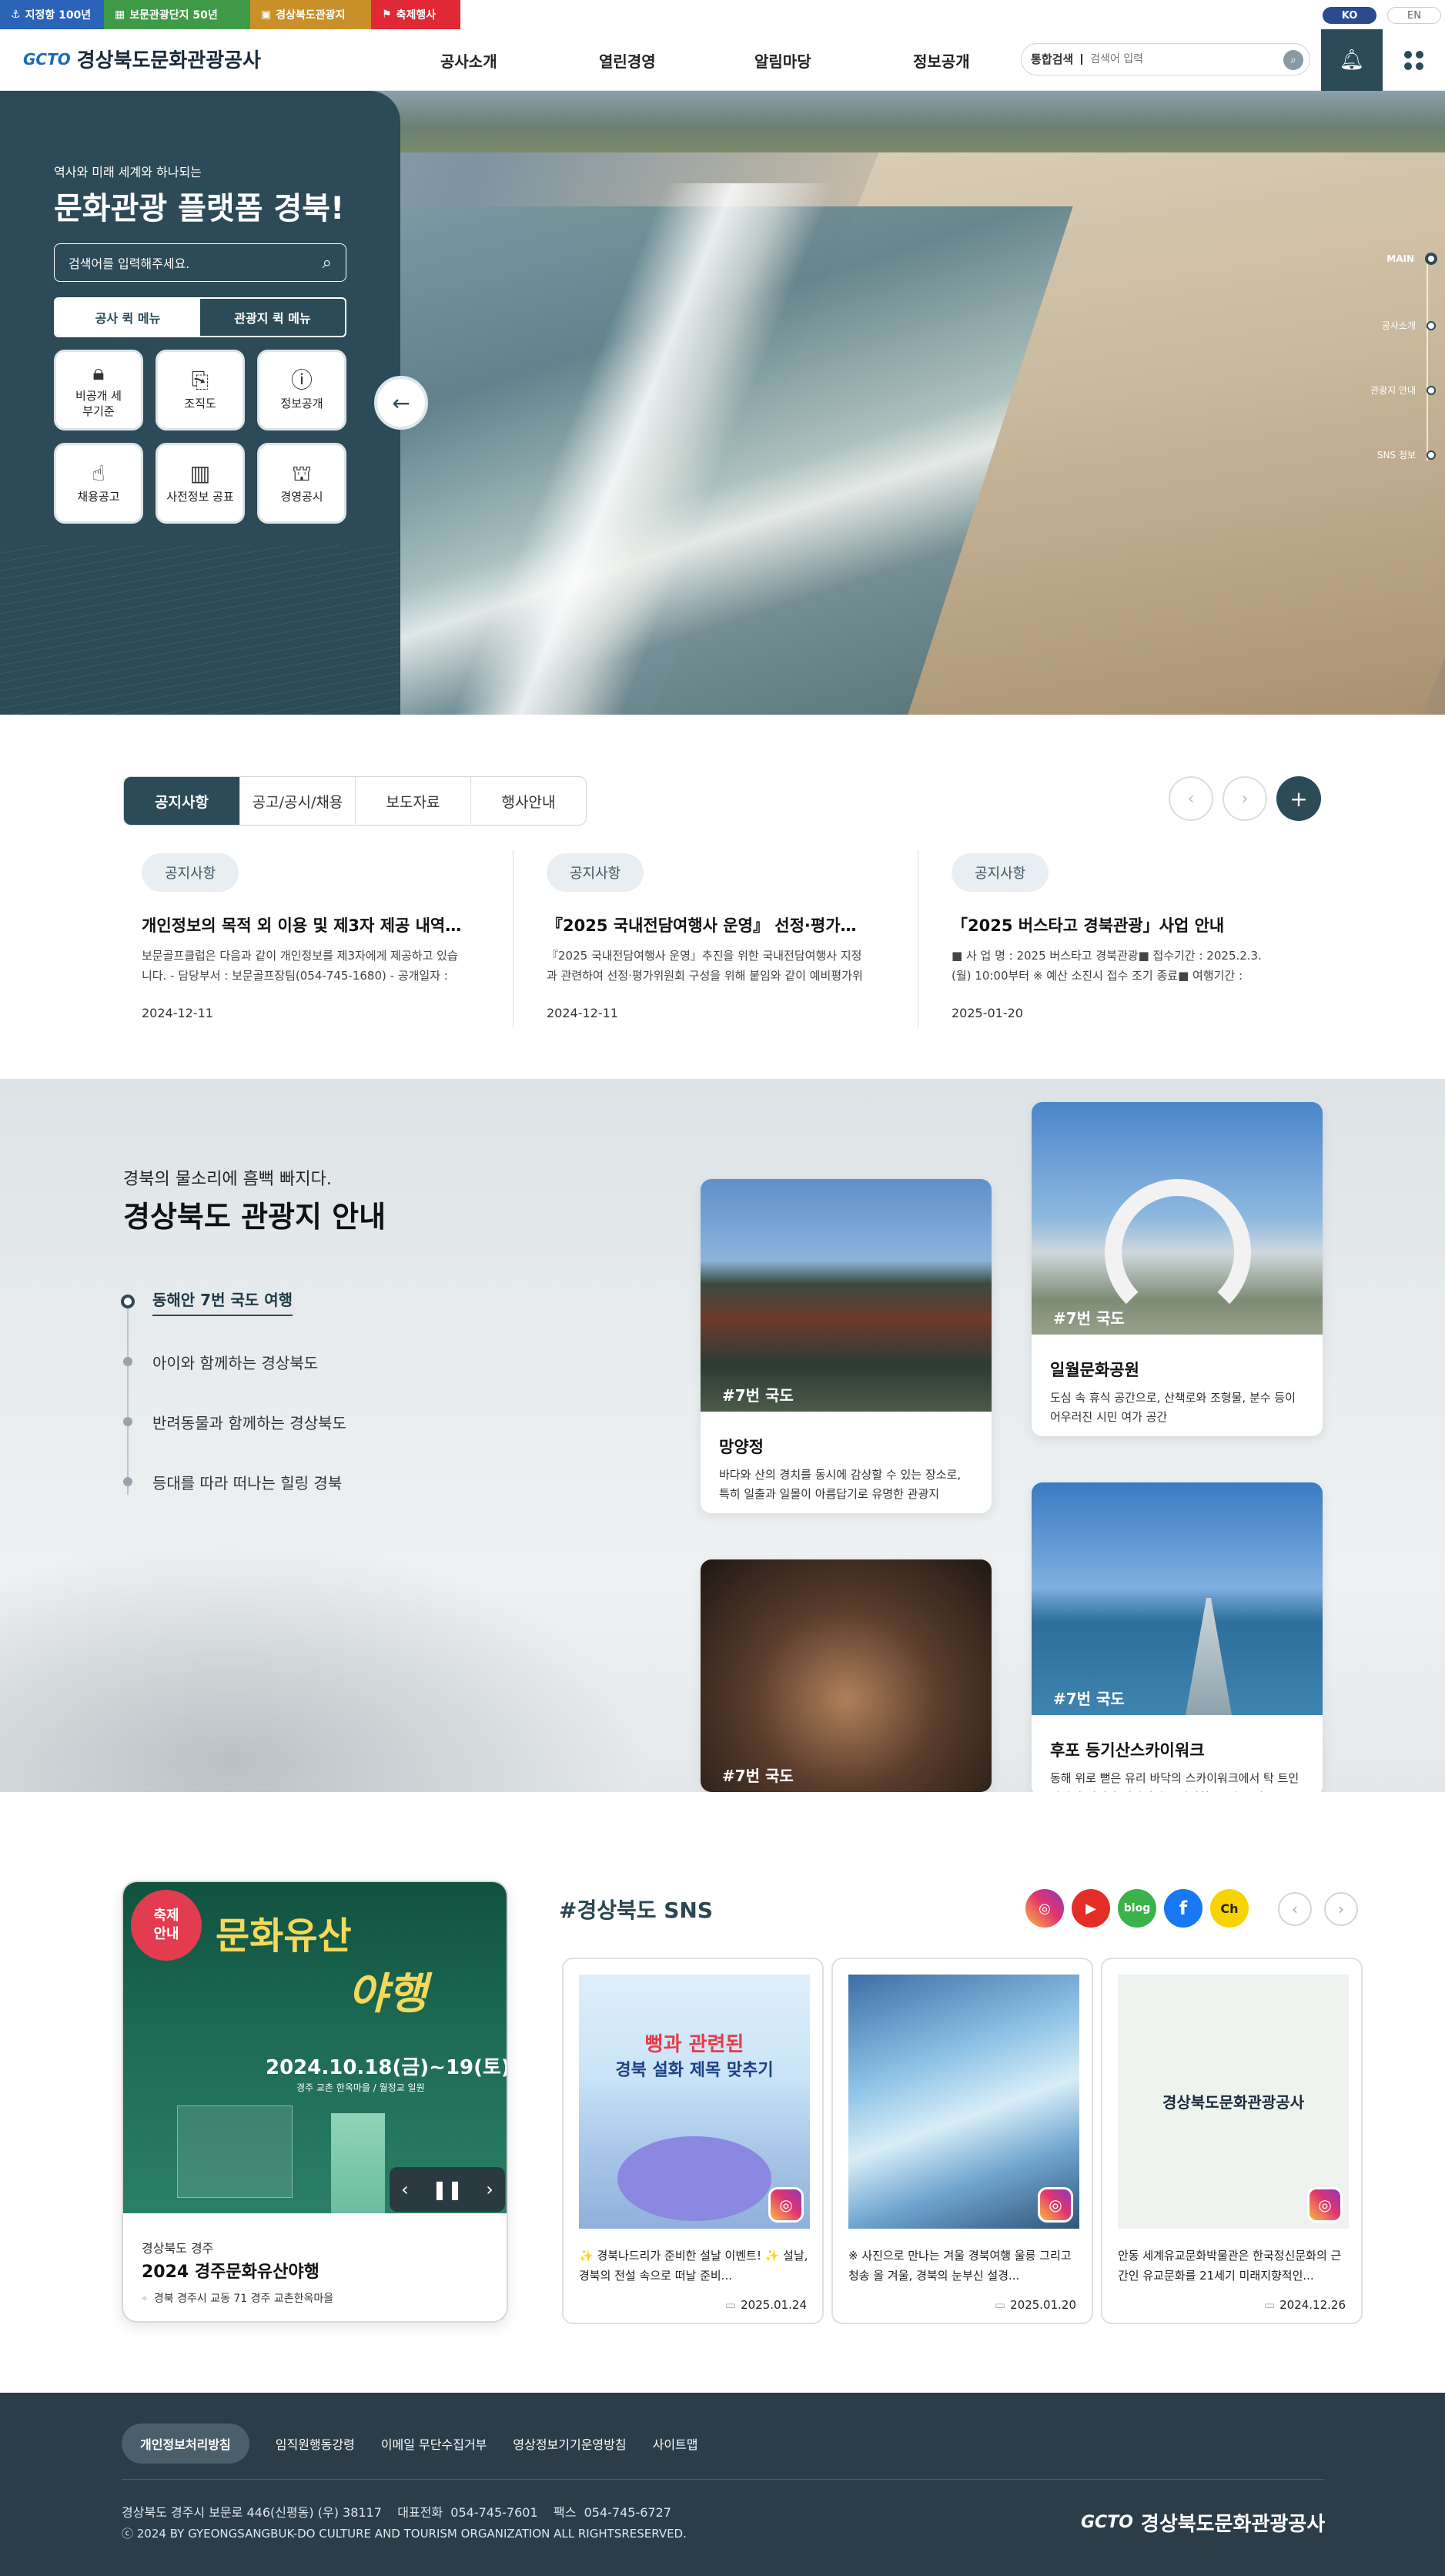  What do you see at coordinates (1091, 1908) in the screenshot?
I see `youtube-icon: ▶` at bounding box center [1091, 1908].